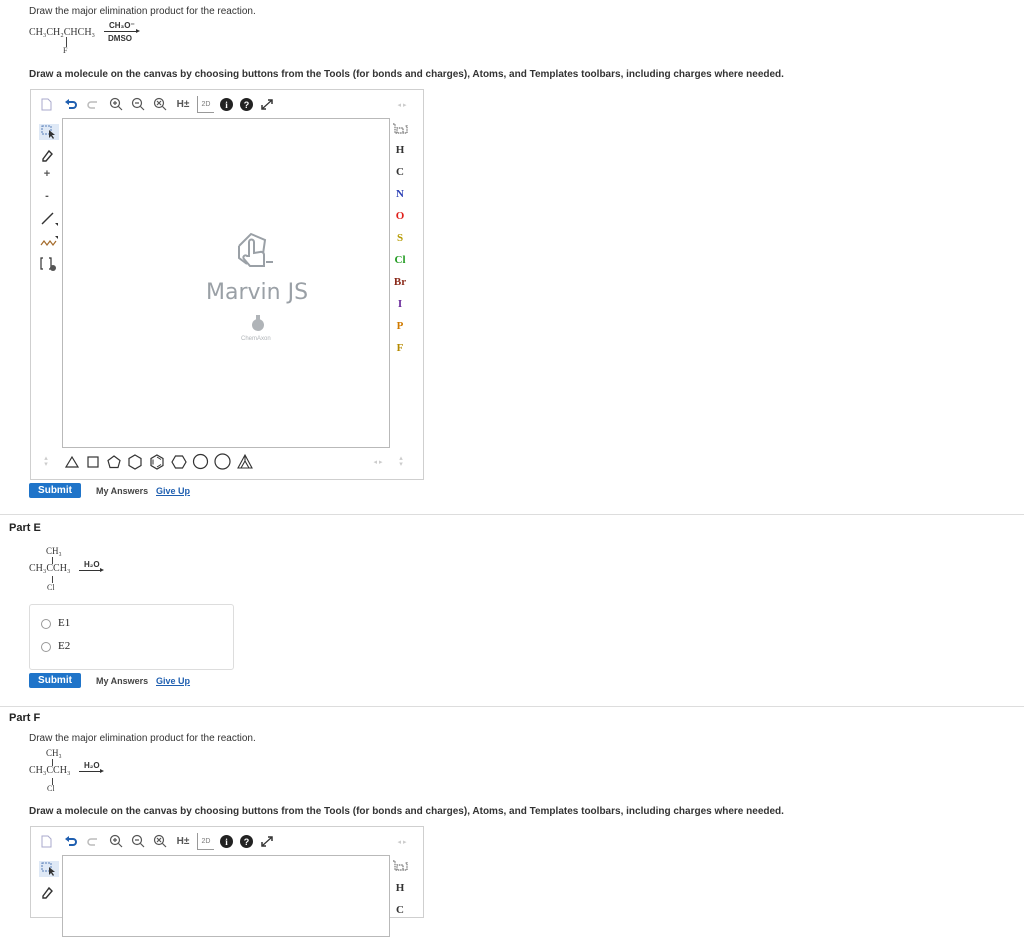 The height and width of the screenshot is (937, 1024). Describe the element at coordinates (245, 462) in the screenshot. I see `adamantane-template-icon` at that location.